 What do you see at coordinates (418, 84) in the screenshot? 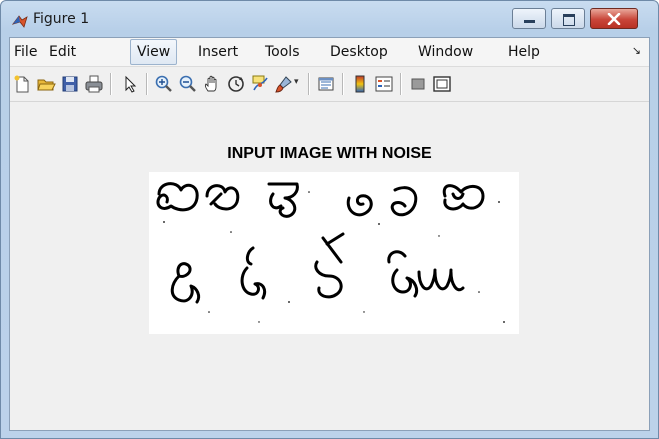
I see `hide-plot-tools-icon` at bounding box center [418, 84].